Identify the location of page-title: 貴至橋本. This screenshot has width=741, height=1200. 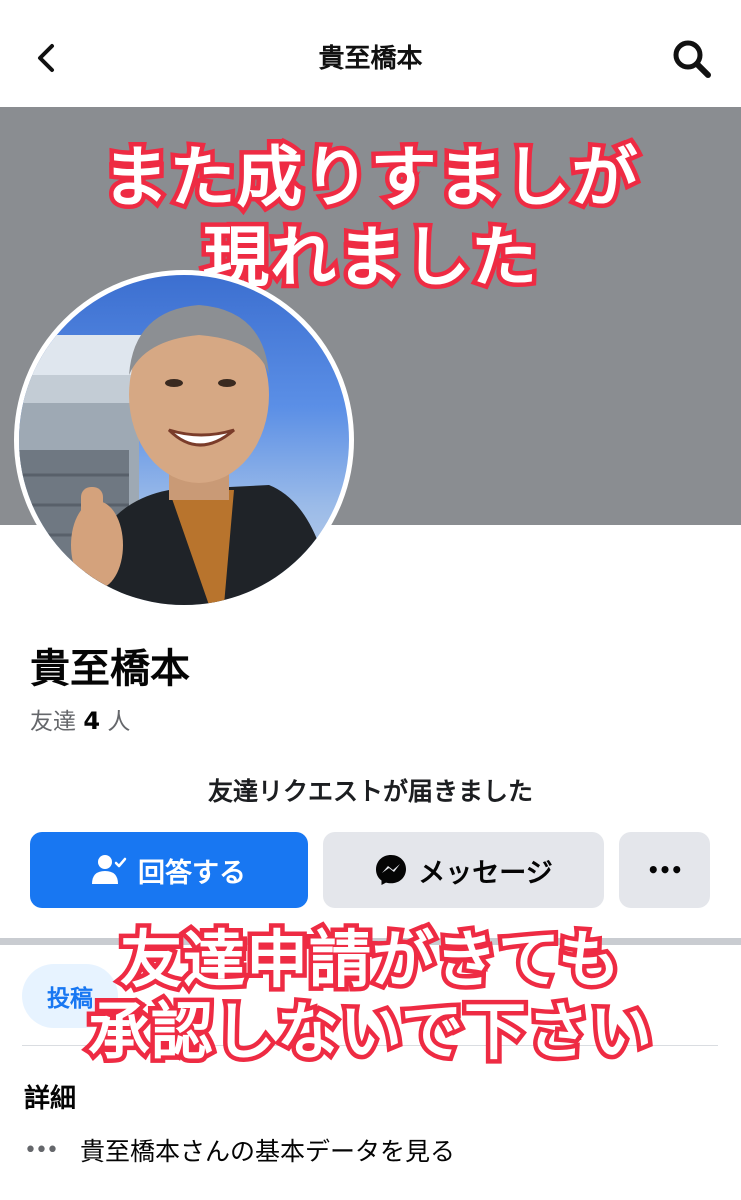
(370, 59).